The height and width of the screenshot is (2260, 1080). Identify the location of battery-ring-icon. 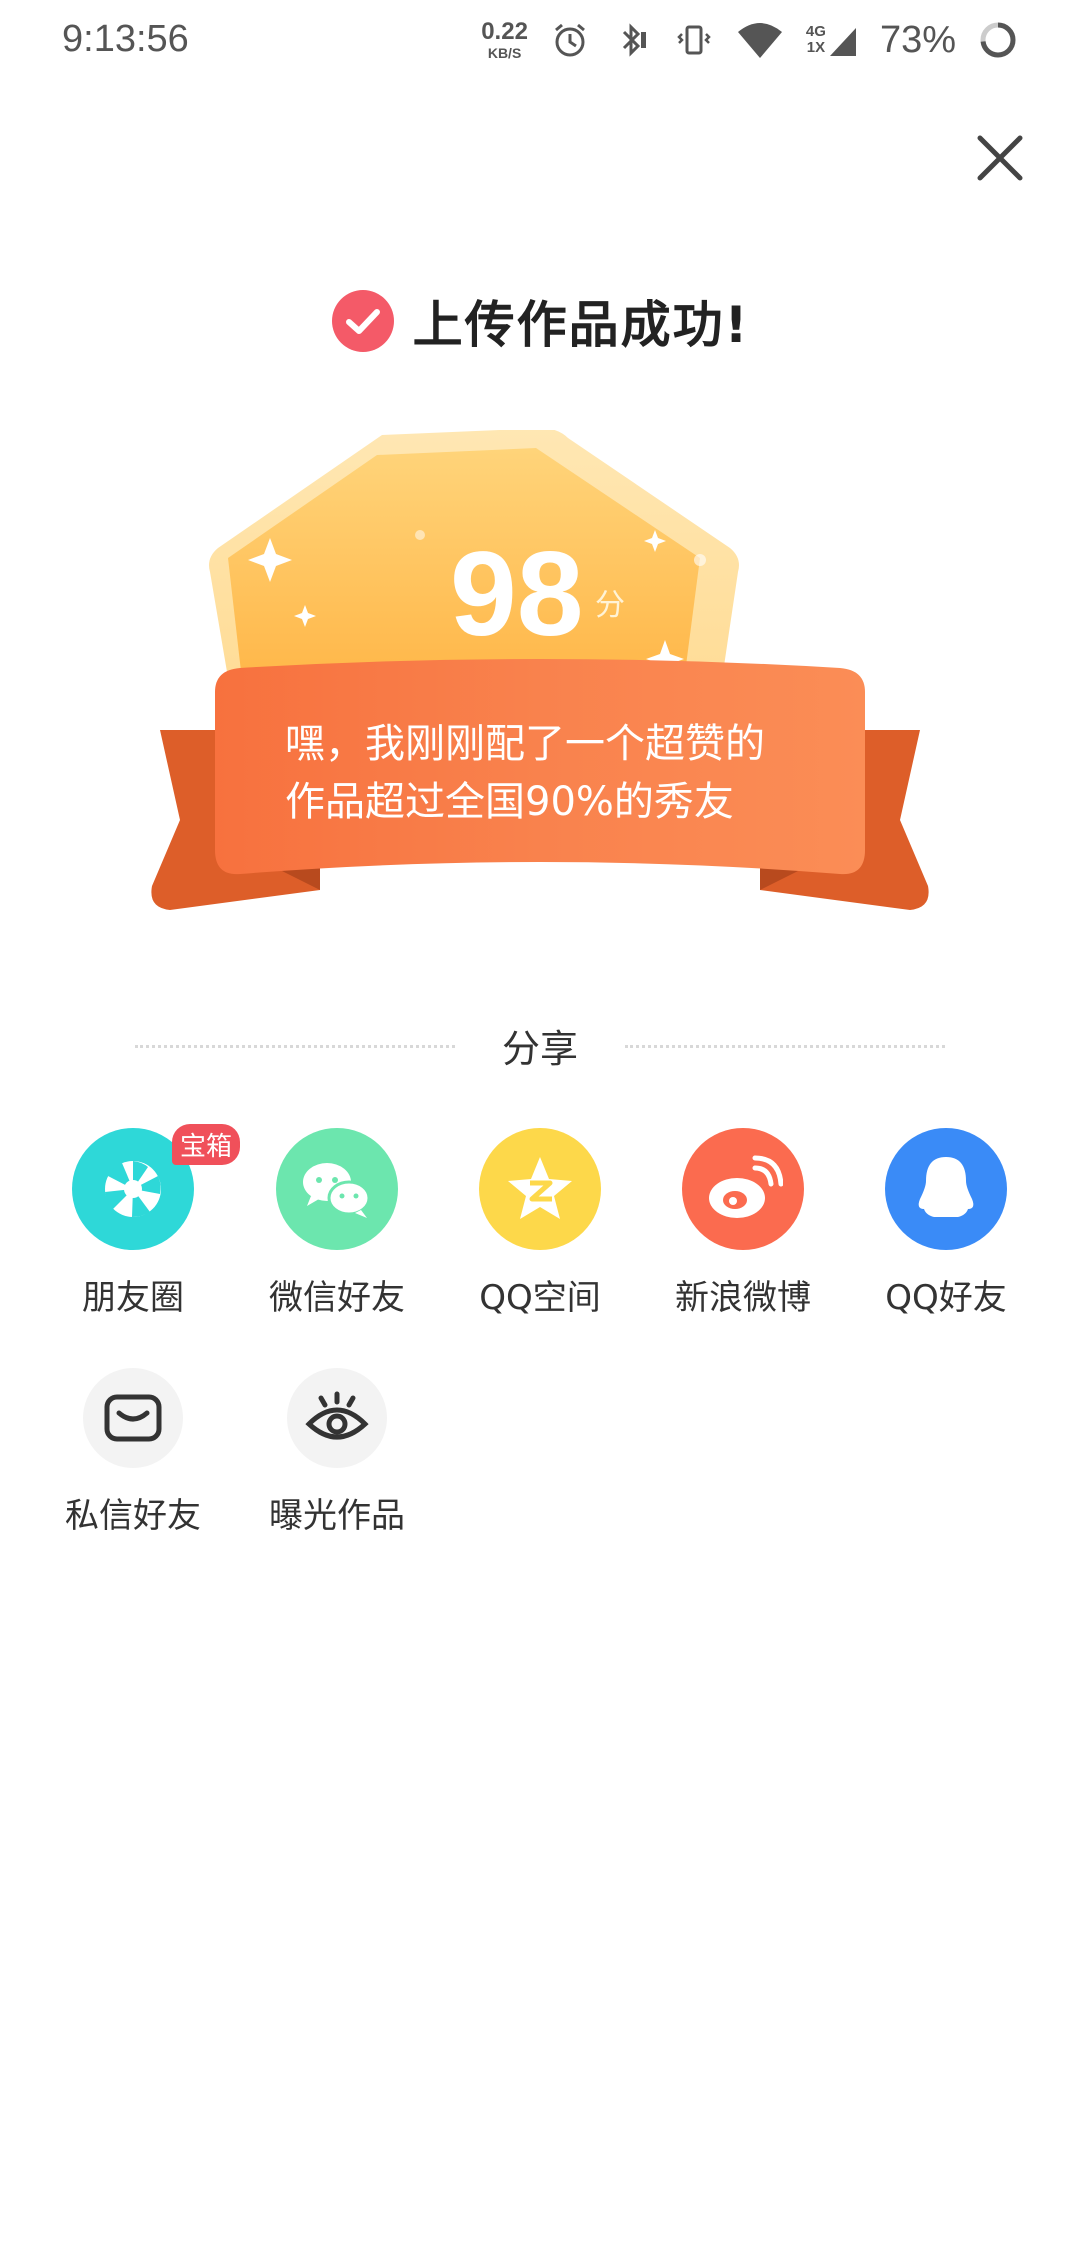
(998, 40).